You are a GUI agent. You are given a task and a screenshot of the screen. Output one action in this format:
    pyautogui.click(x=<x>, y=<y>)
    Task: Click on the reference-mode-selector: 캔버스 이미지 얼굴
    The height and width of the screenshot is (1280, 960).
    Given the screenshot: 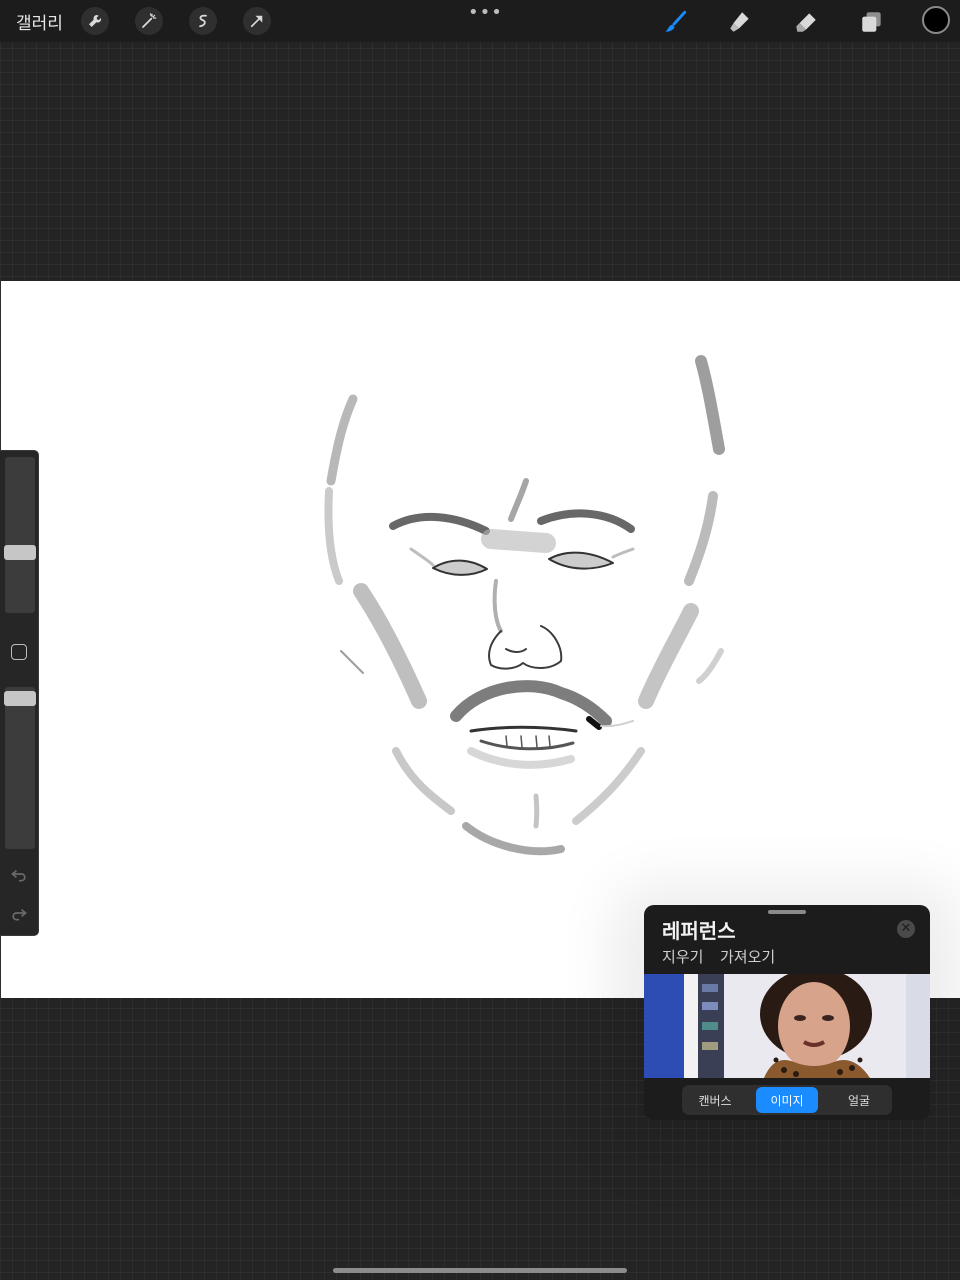 What is the action you would take?
    pyautogui.click(x=787, y=1100)
    